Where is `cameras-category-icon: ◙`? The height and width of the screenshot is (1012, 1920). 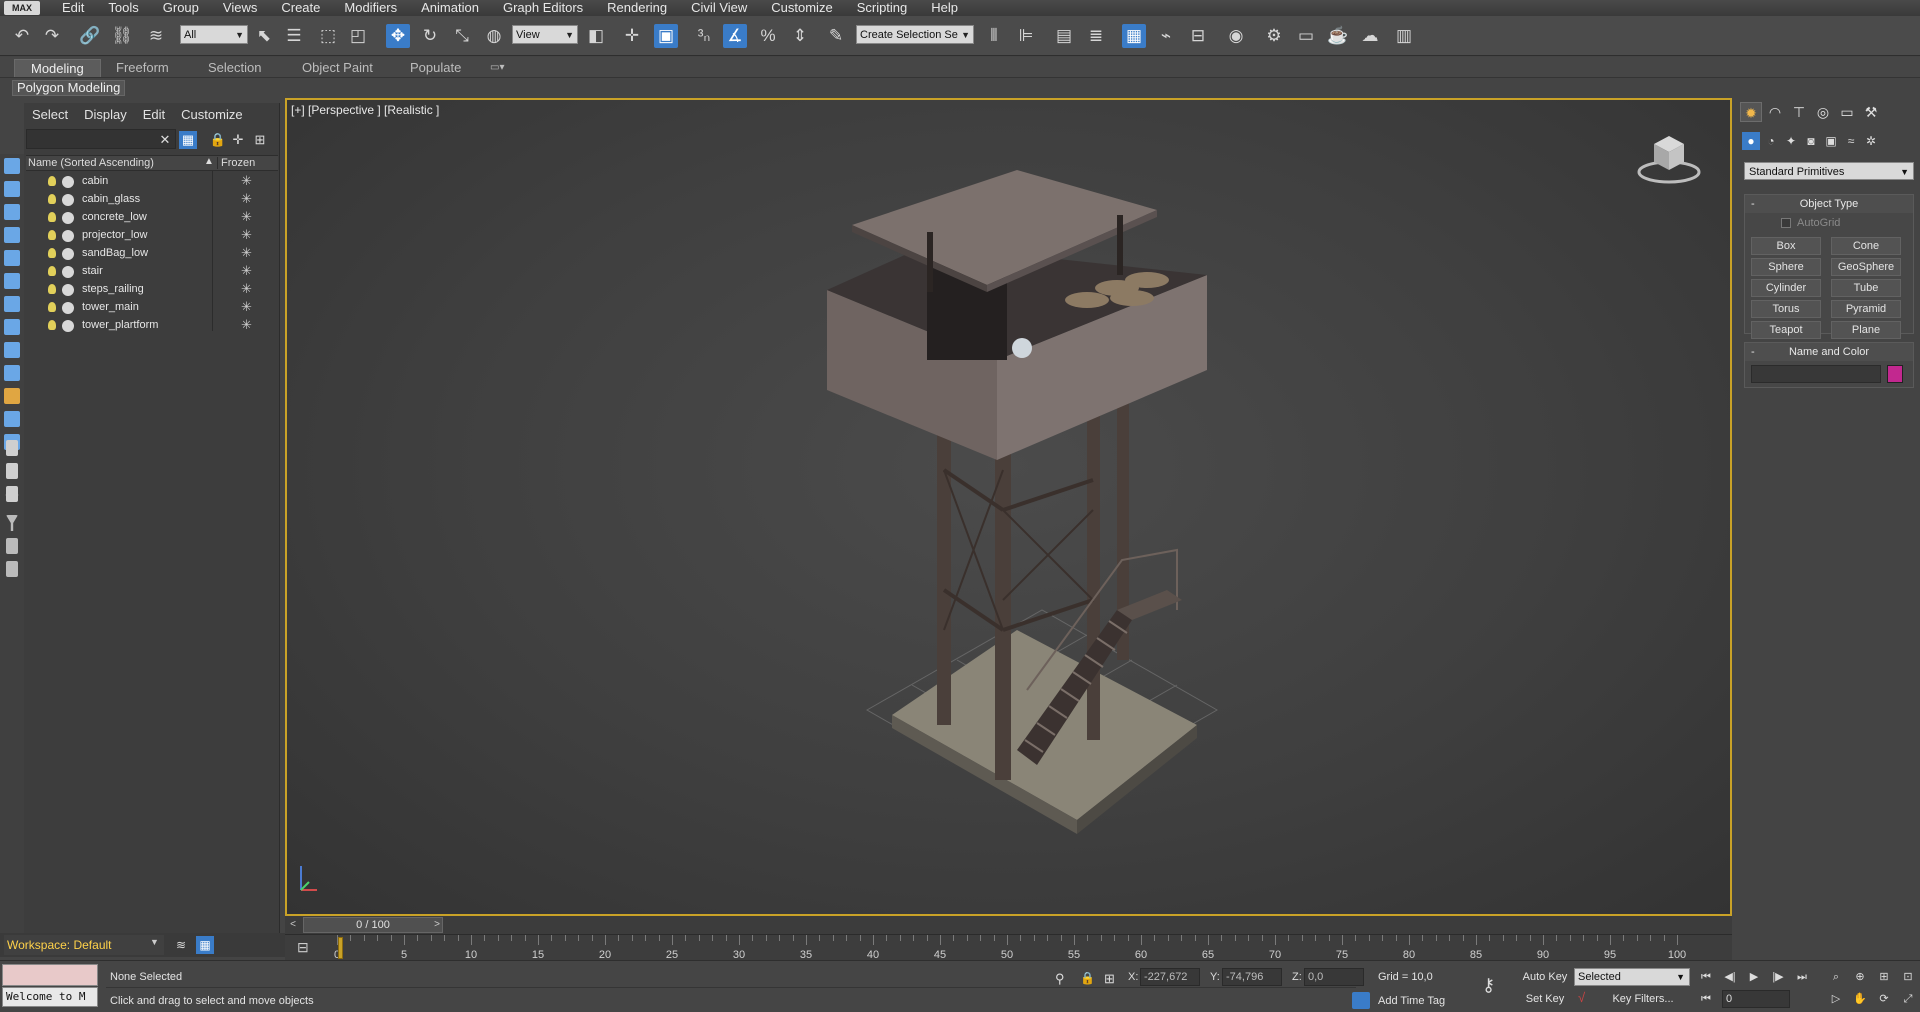 cameras-category-icon: ◙ is located at coordinates (1811, 141).